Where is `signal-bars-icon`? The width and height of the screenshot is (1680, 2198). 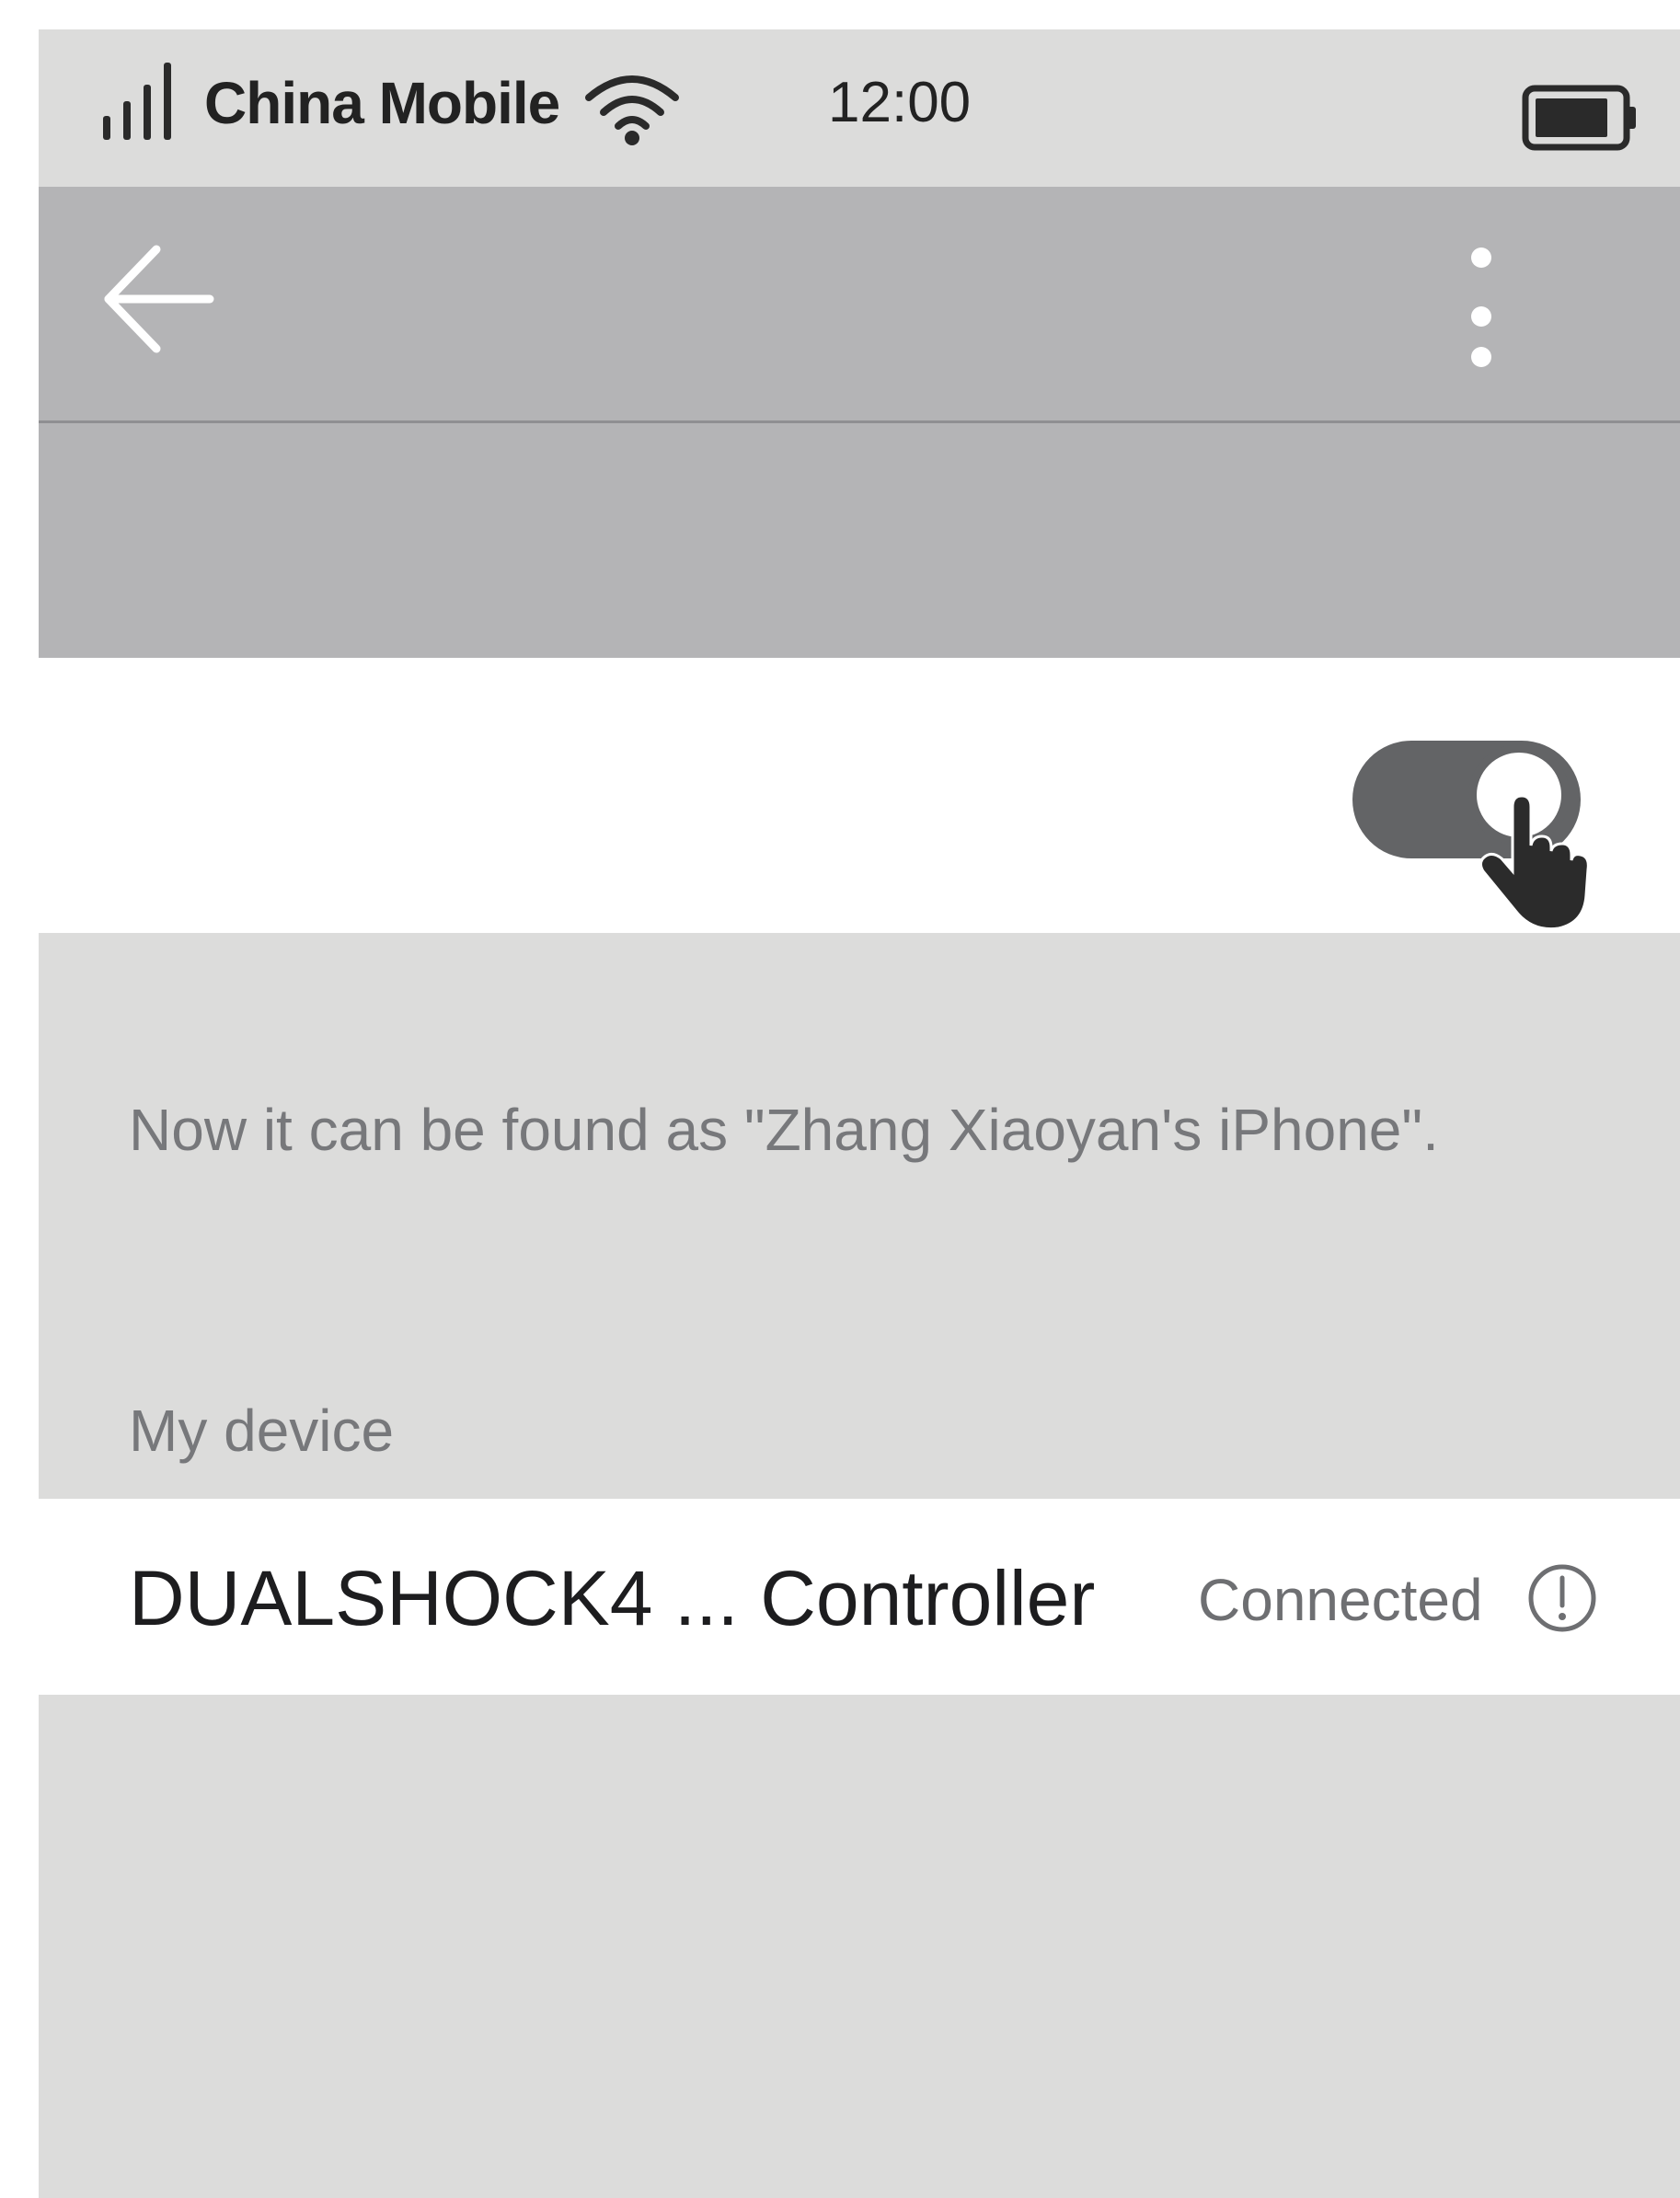 signal-bars-icon is located at coordinates (137, 101).